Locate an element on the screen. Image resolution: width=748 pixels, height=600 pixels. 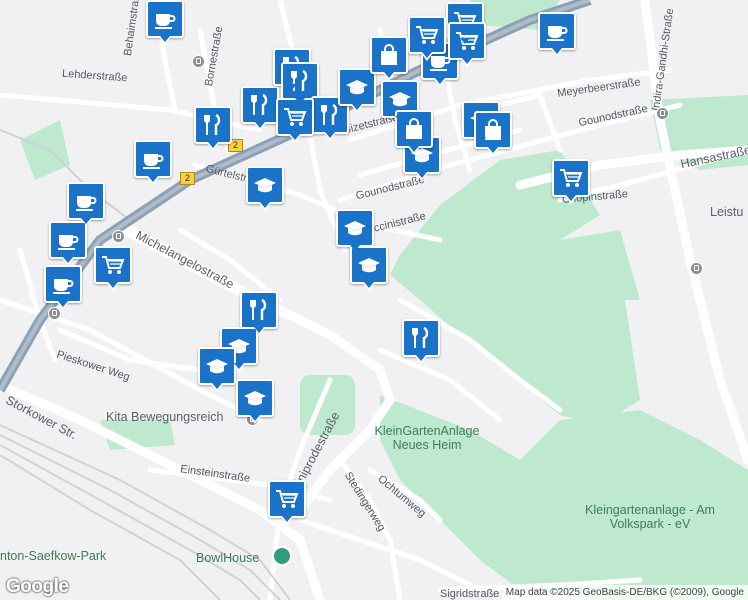
place-label-kita: Kita Bewegungsreich is located at coordinates (165, 417).